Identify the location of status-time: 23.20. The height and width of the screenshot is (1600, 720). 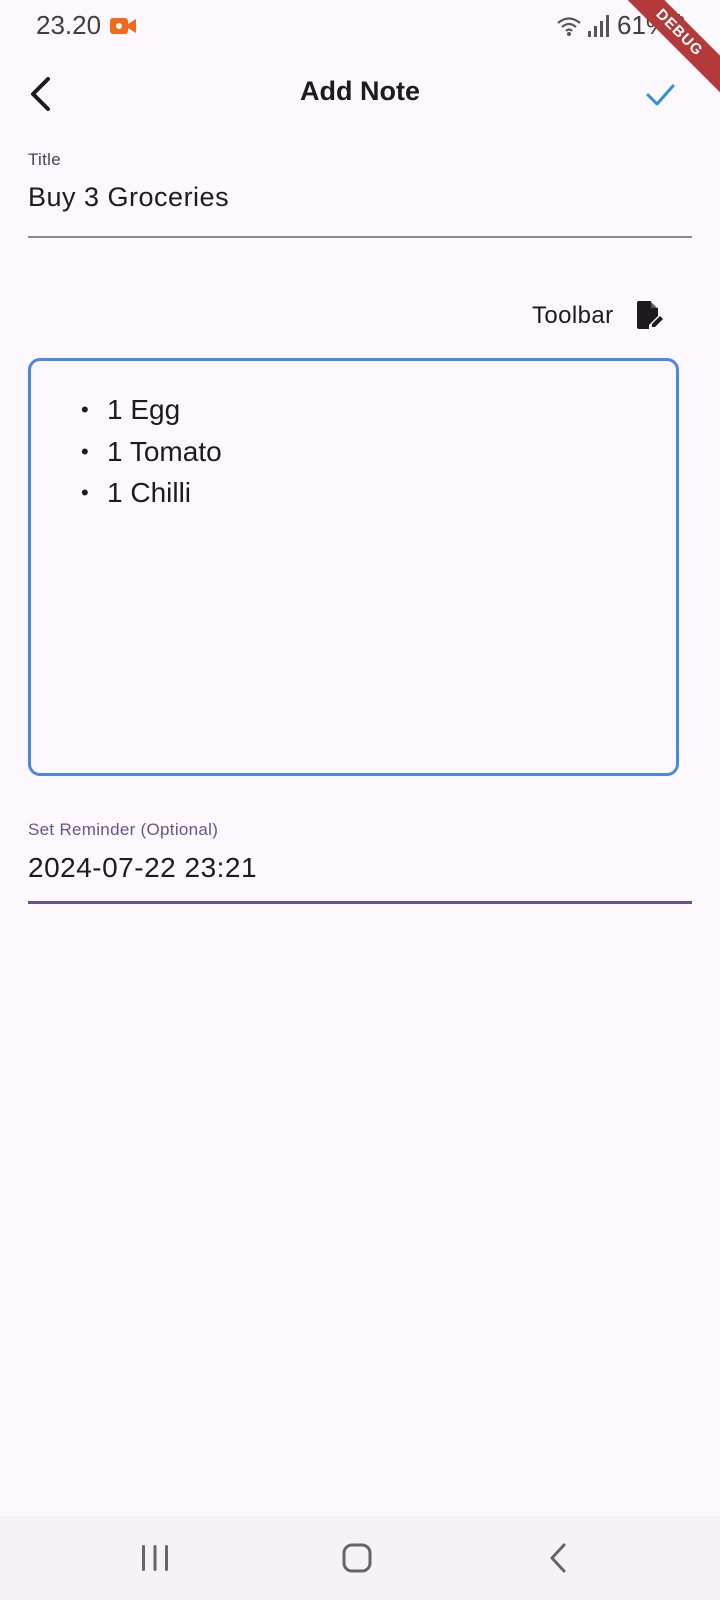
(69, 25).